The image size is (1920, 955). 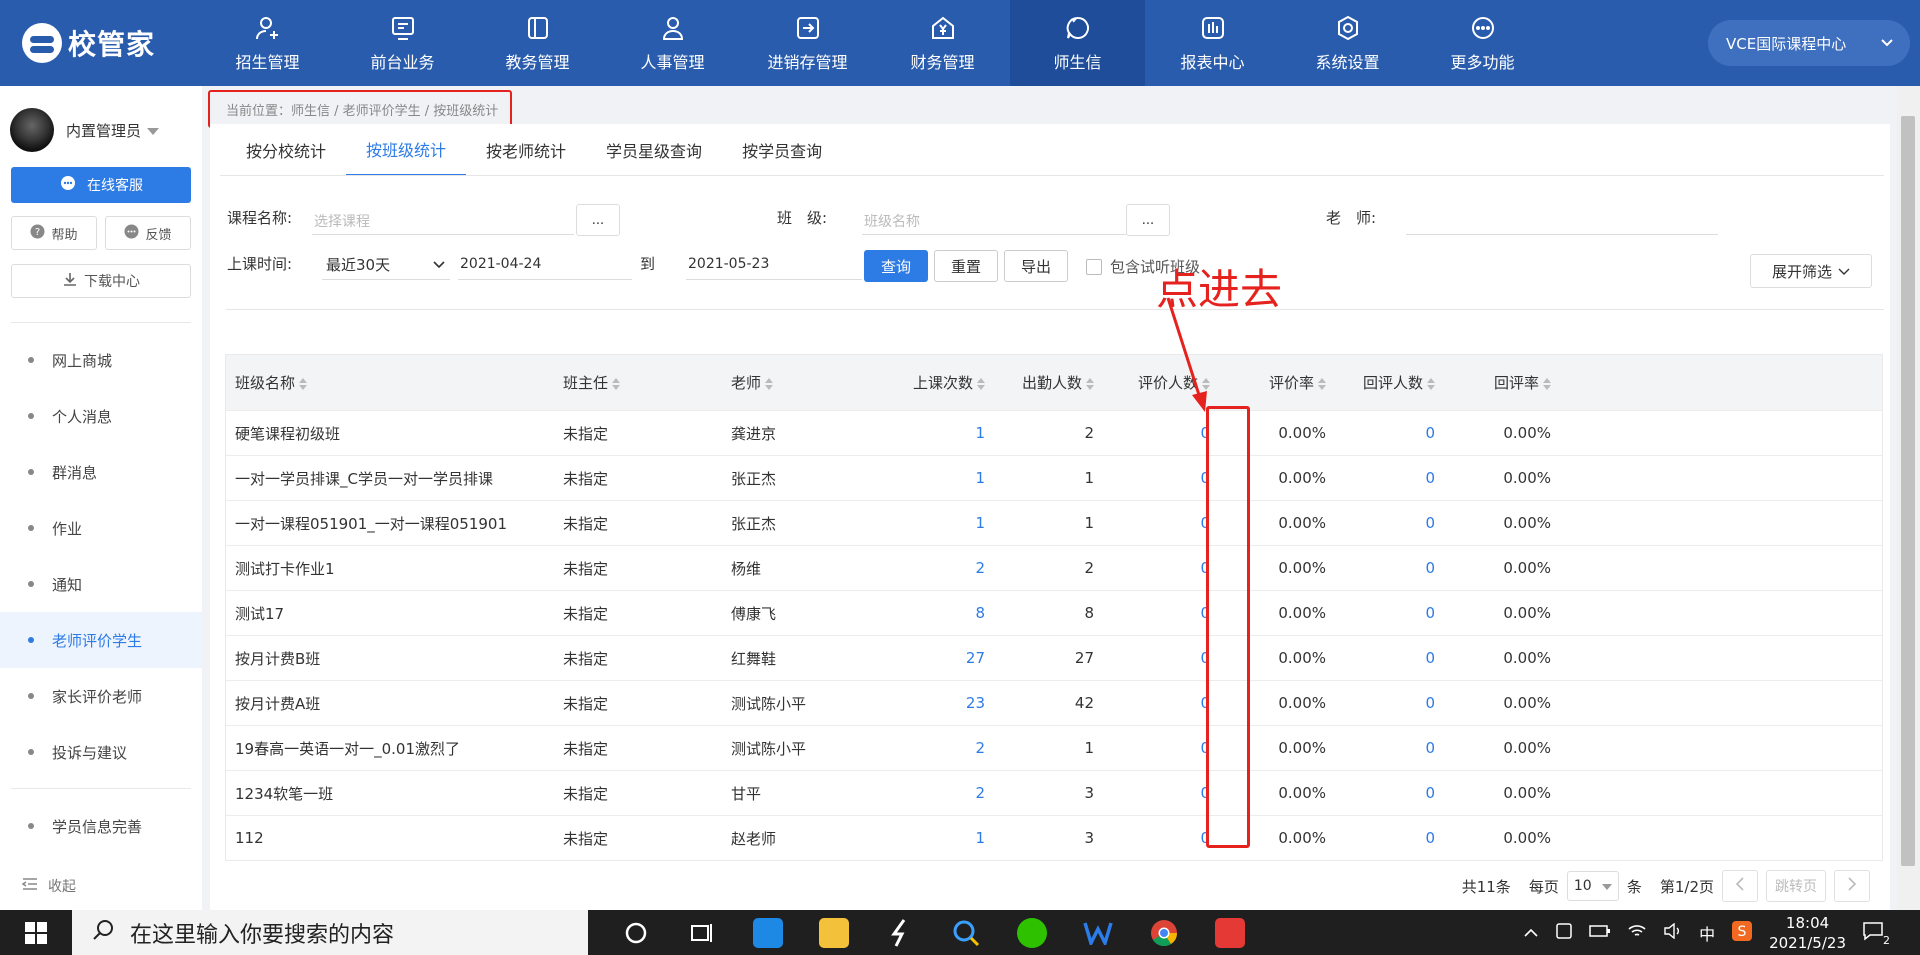 I want to click on tab-student-stars: 学员星级查询, so click(x=654, y=150).